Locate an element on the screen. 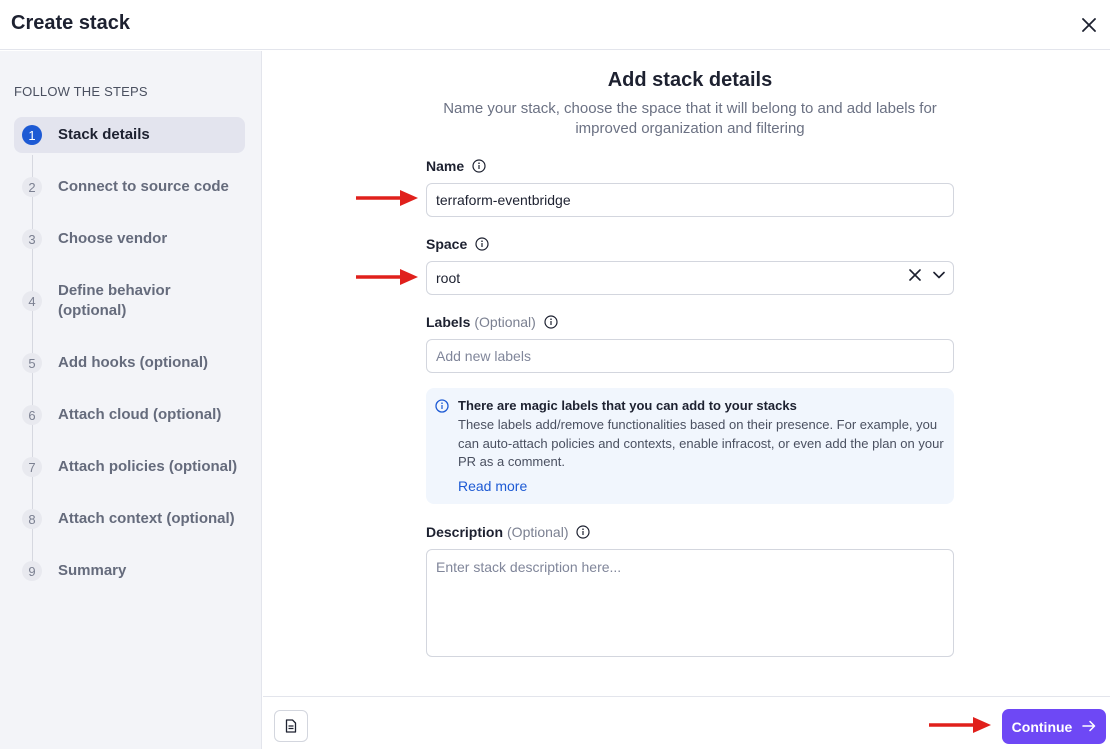 The height and width of the screenshot is (749, 1110). description-label: Description (Optional) is located at coordinates (508, 532).